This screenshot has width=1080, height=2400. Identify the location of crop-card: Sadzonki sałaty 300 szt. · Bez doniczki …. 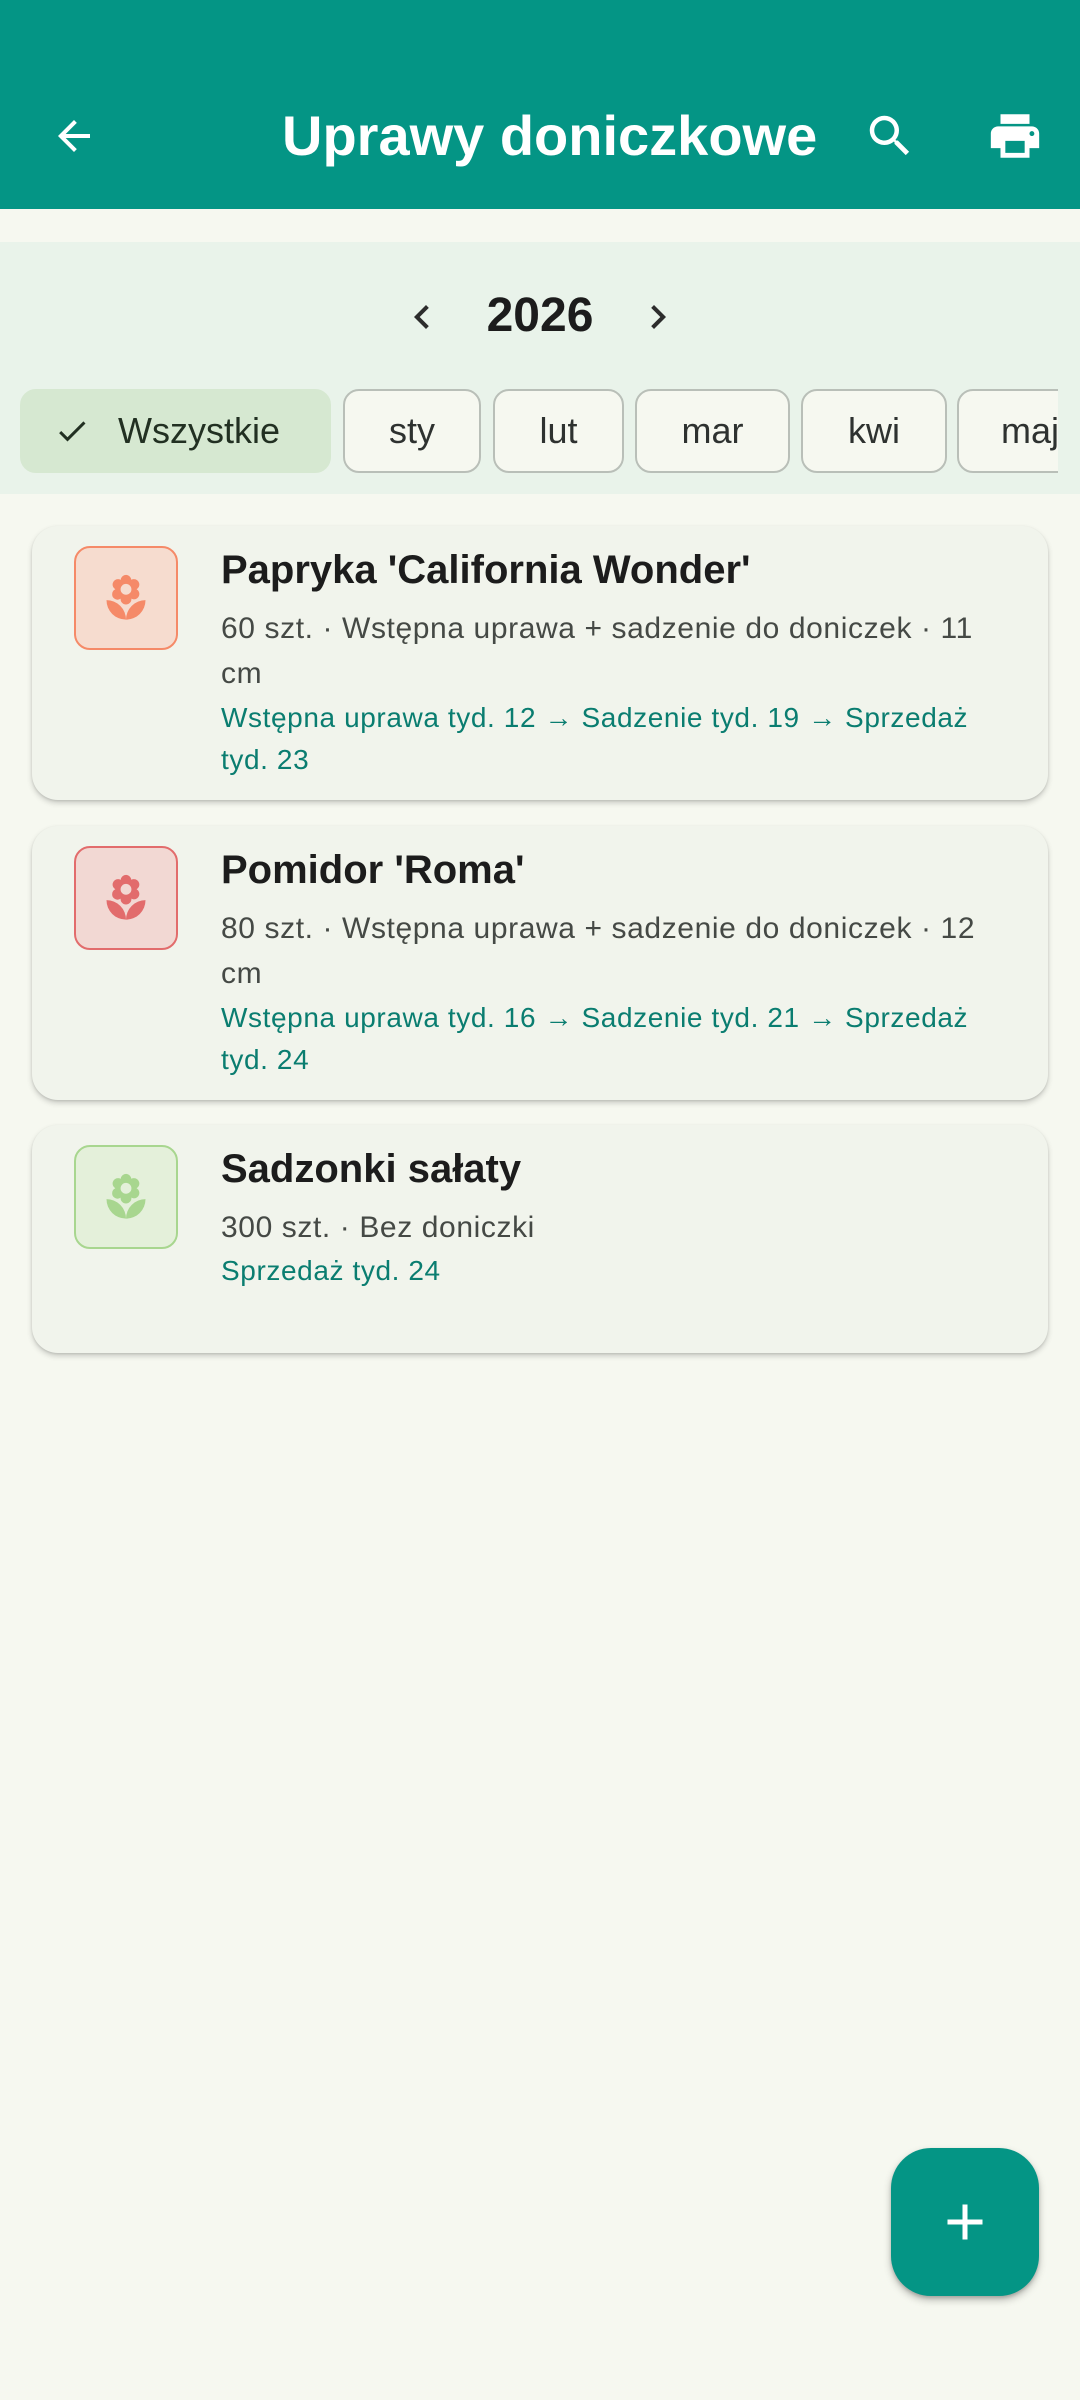
(540, 1239).